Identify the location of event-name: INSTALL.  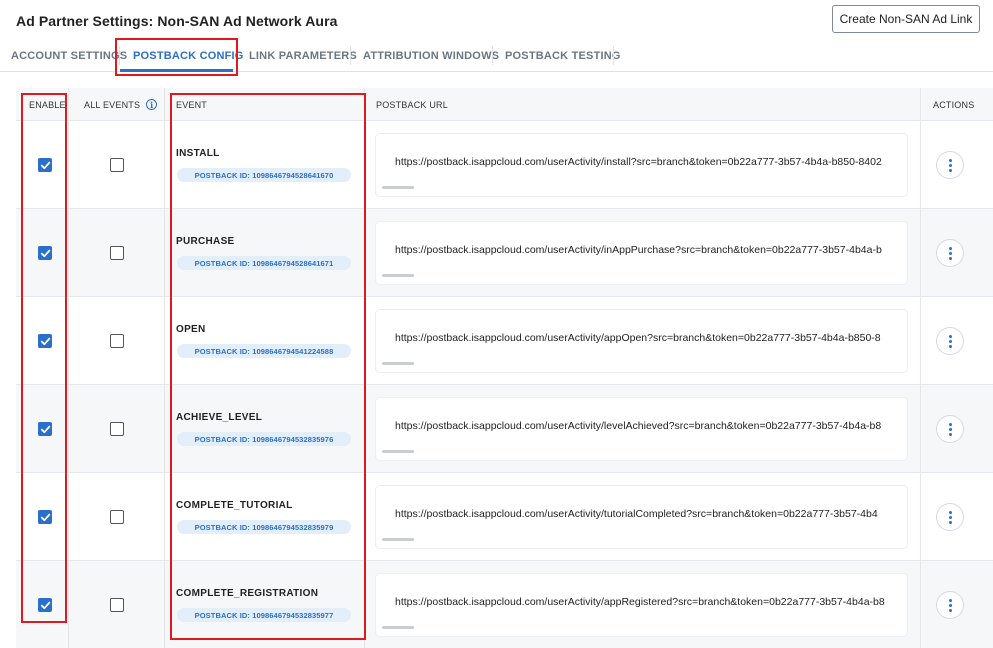
(198, 153).